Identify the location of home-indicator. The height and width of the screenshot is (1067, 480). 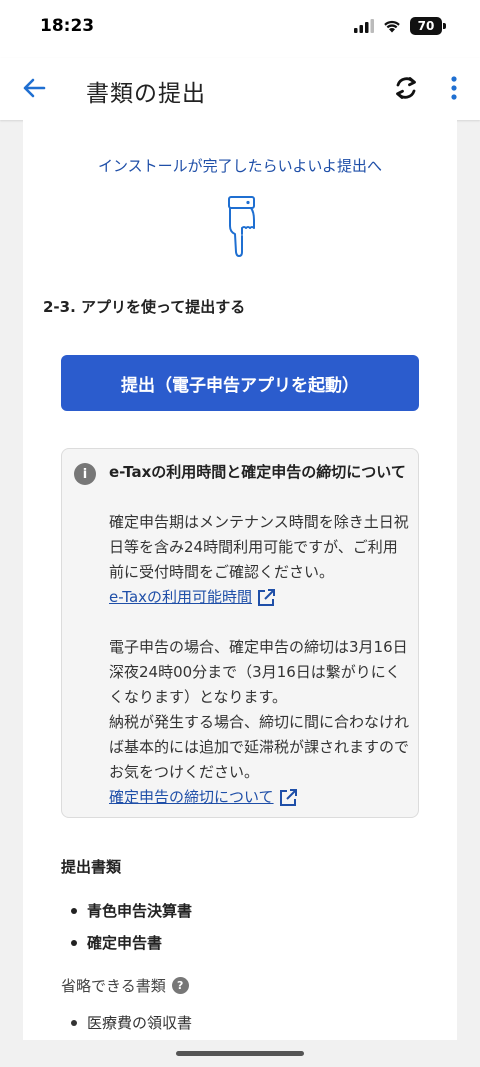
(240, 1053).